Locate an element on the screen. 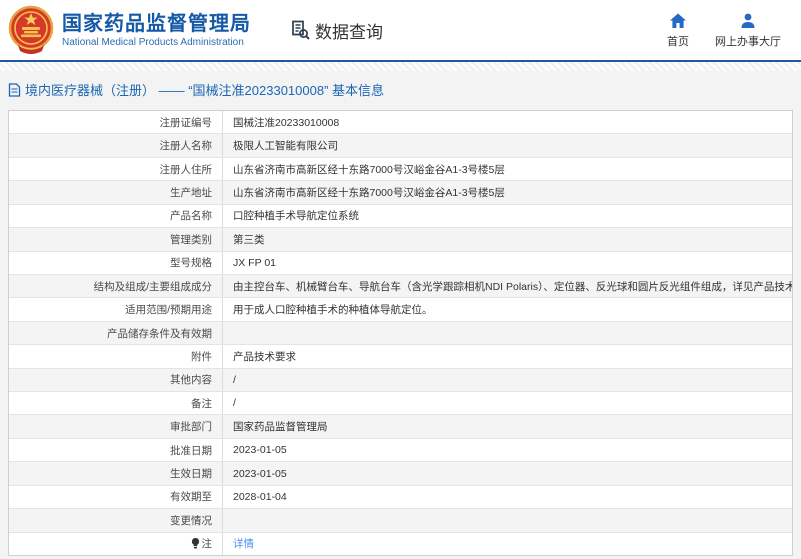 The image size is (801, 559). detail-link: 详情 is located at coordinates (243, 543).